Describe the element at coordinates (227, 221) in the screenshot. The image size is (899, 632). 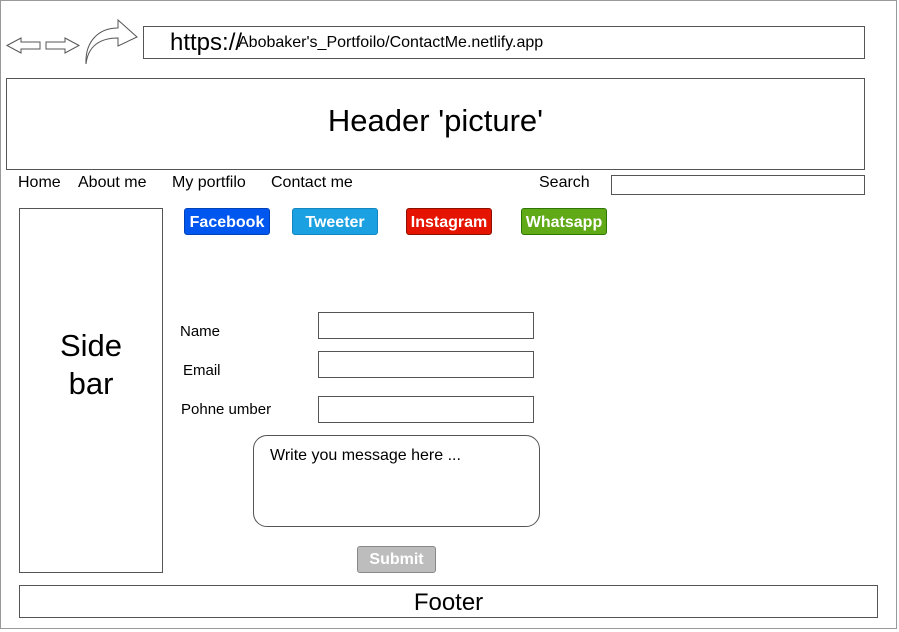
I see `facebook-button: Facebook` at that location.